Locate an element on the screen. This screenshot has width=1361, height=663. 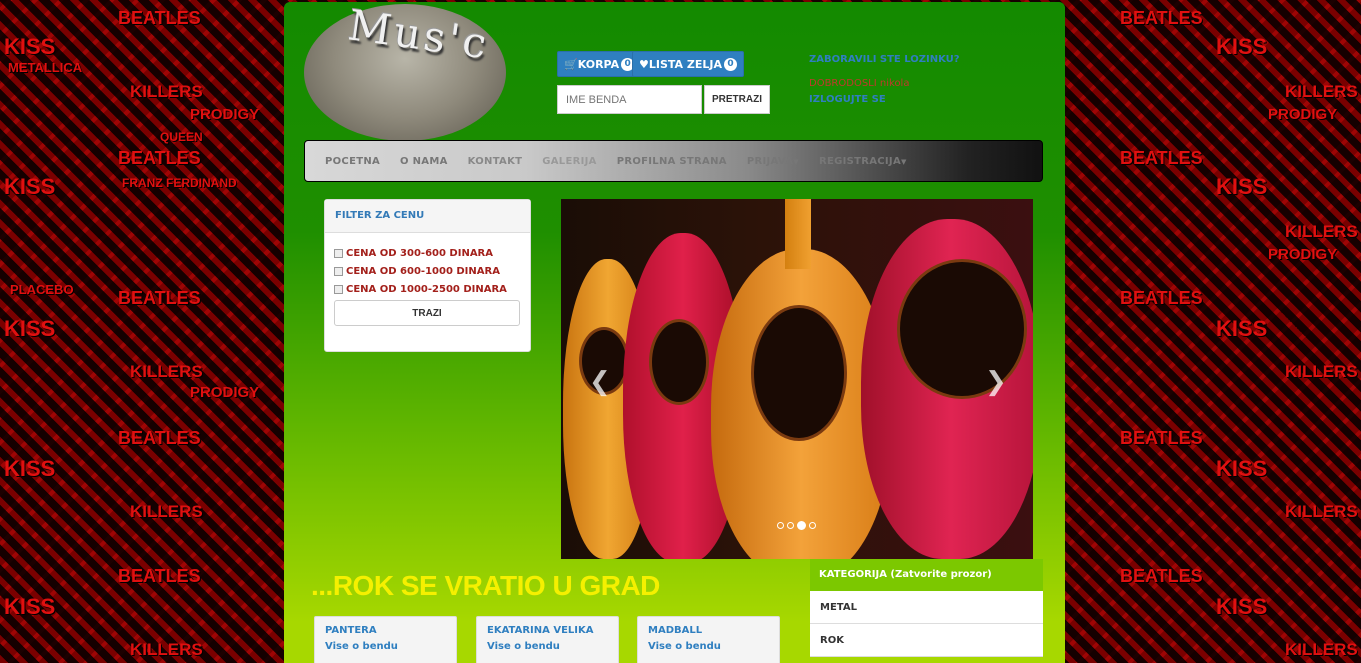
filter-title: FILTER ZA CENU is located at coordinates (427, 216).